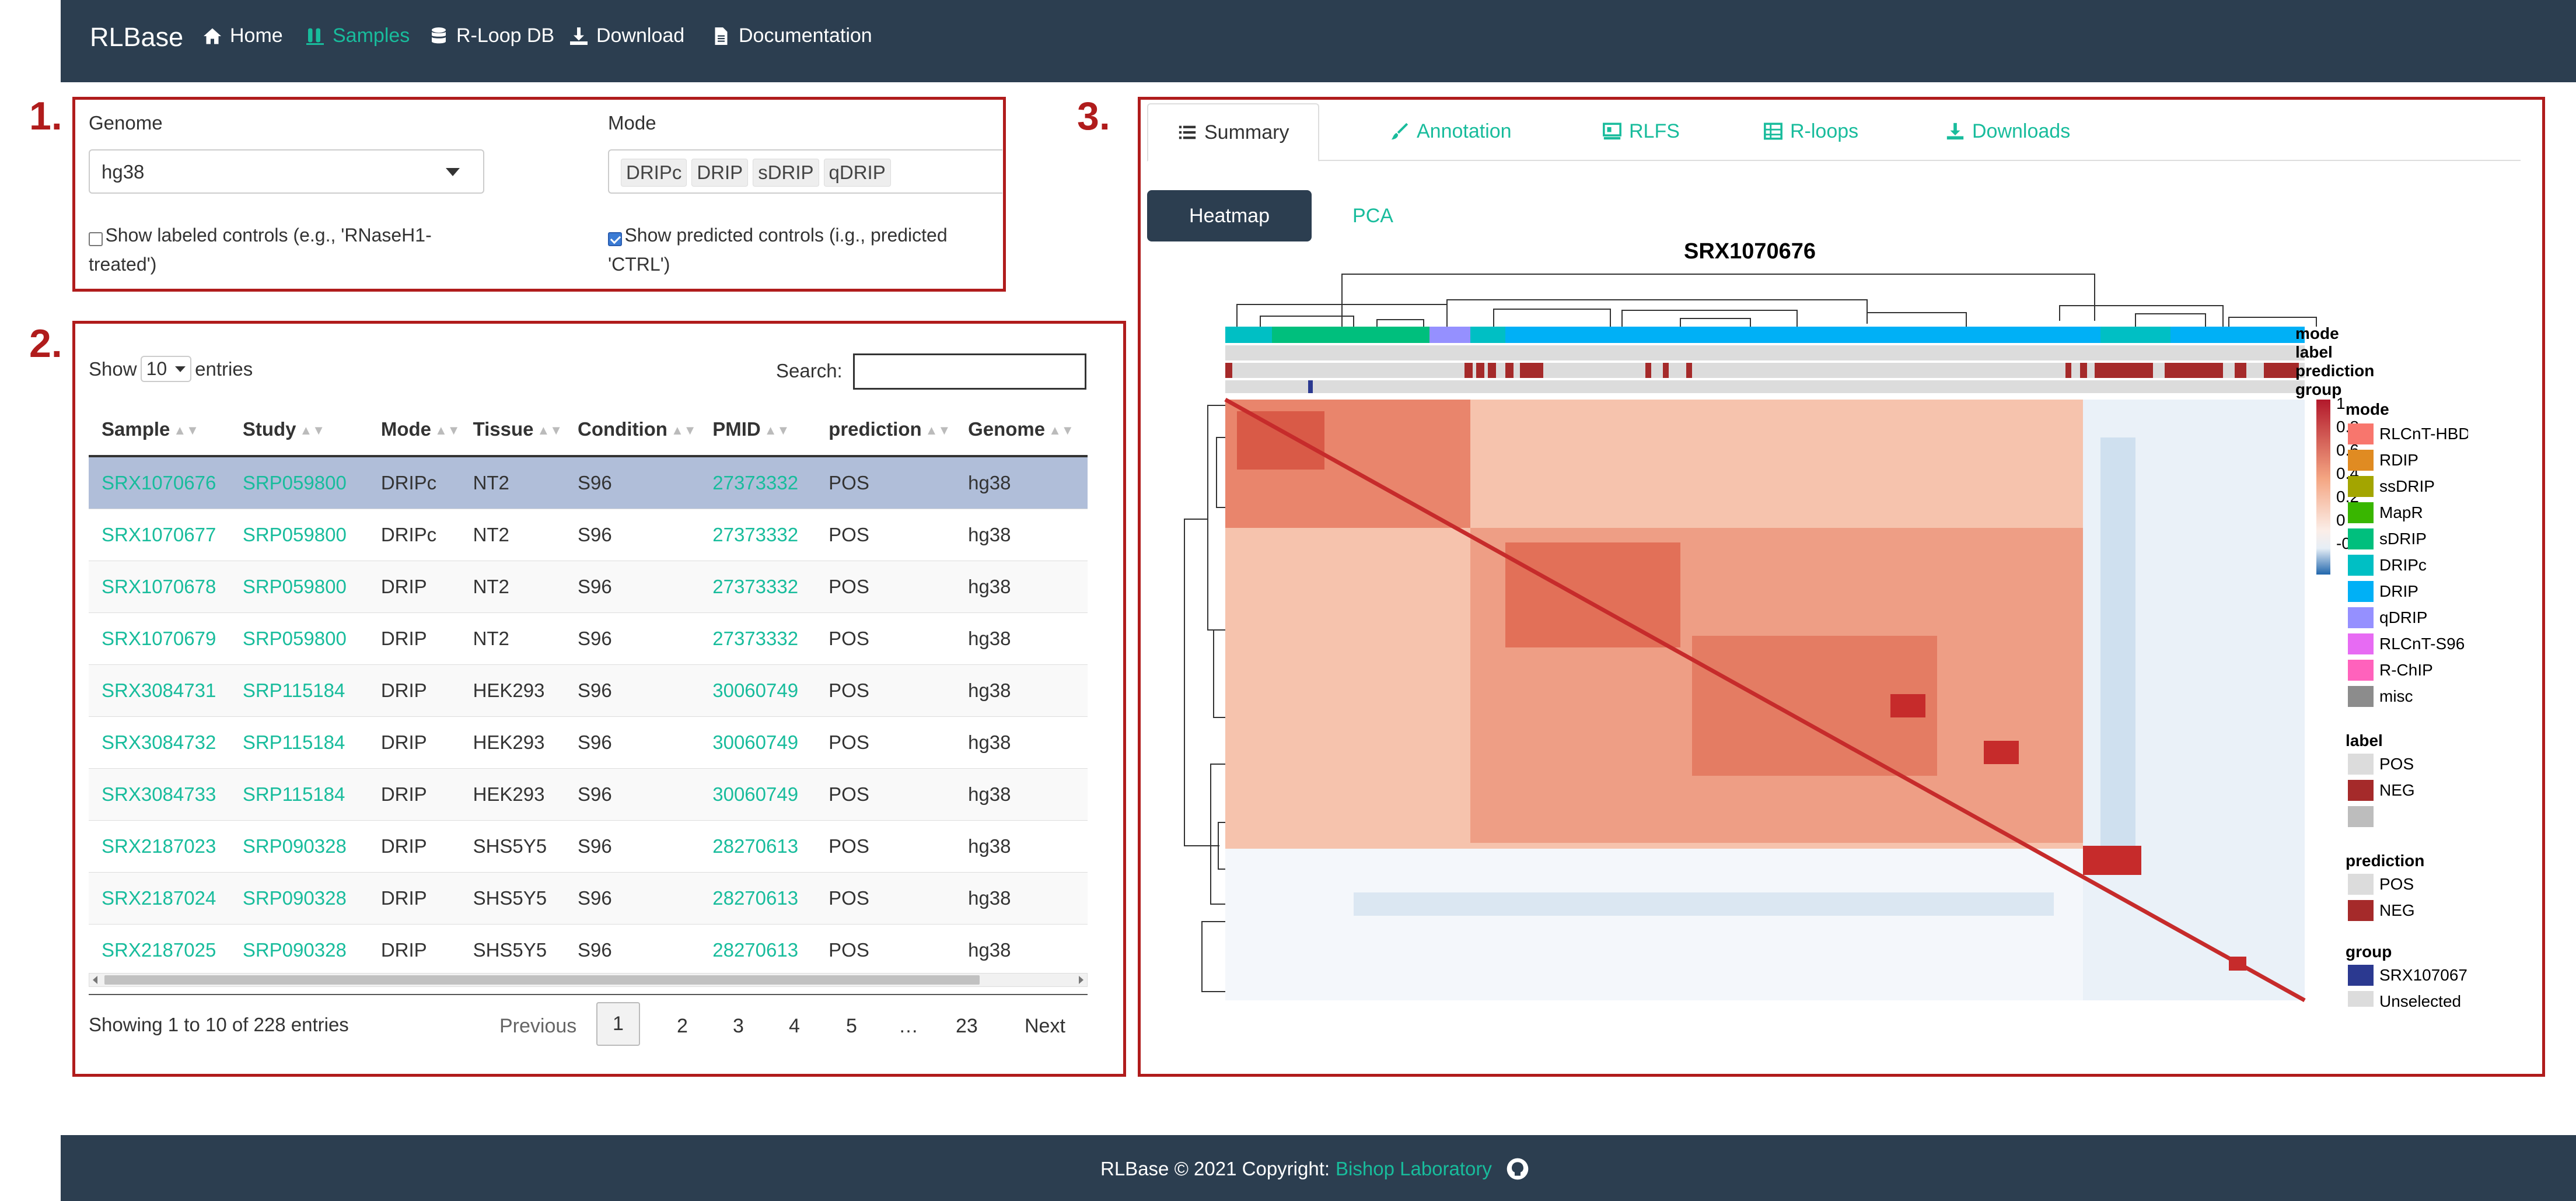 This screenshot has width=2576, height=1201. What do you see at coordinates (626, 35) in the screenshot?
I see `nav-download: Download` at bounding box center [626, 35].